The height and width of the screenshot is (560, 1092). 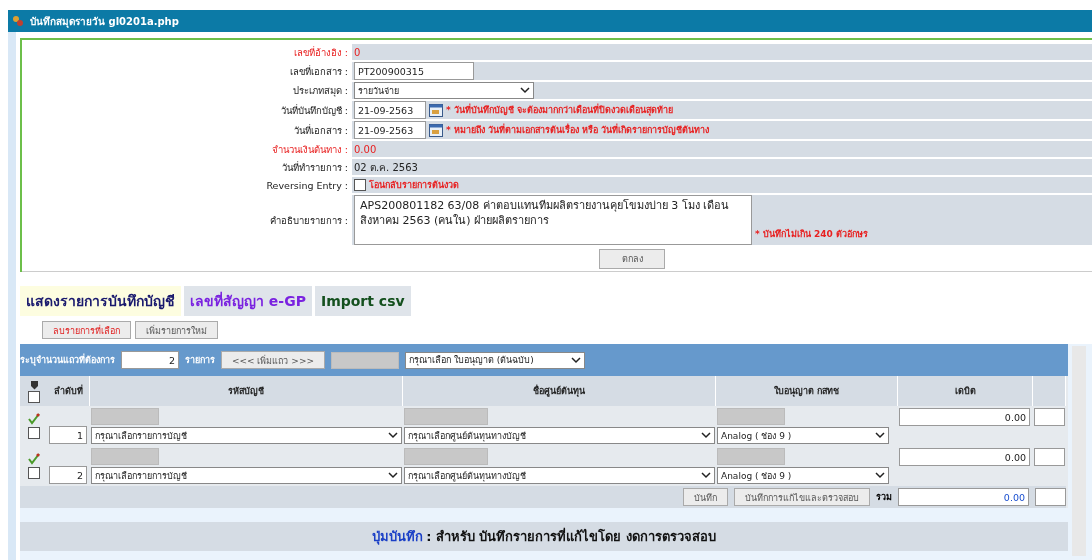 I want to click on note-term: ปุ่มบันทึก, so click(x=397, y=536).